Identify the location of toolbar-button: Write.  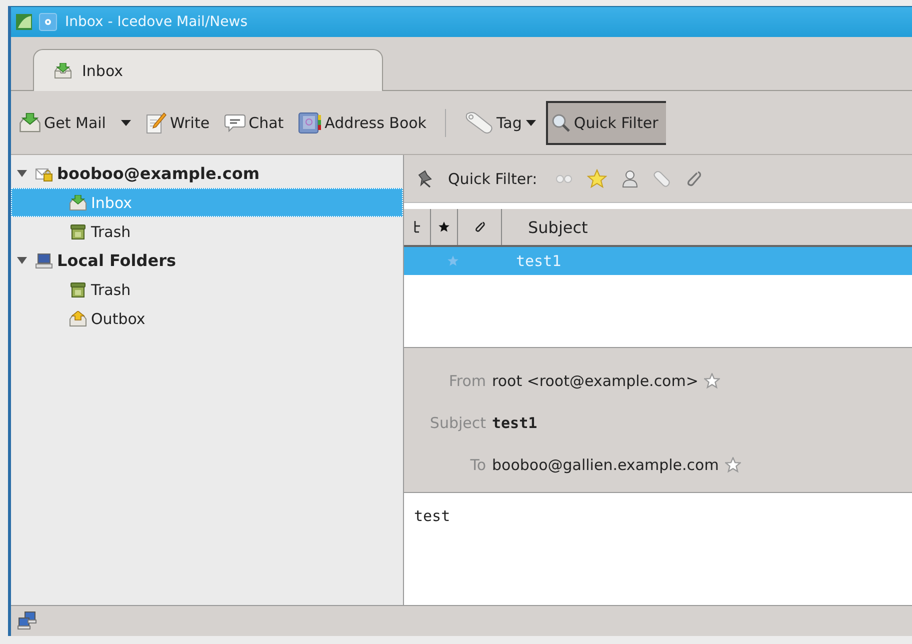
(177, 122).